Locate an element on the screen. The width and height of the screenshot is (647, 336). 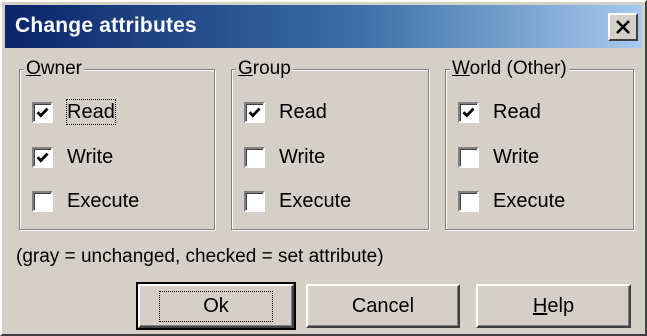
cancel-button-label: Cancel is located at coordinates (383, 305).